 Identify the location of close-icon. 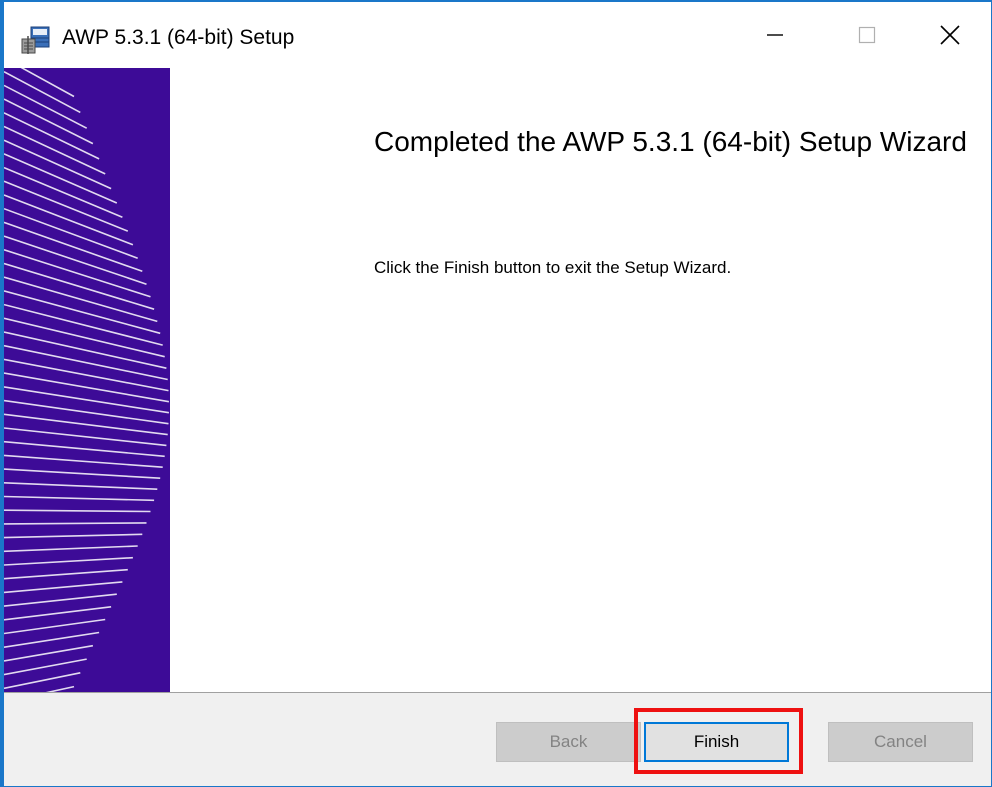
(950, 35).